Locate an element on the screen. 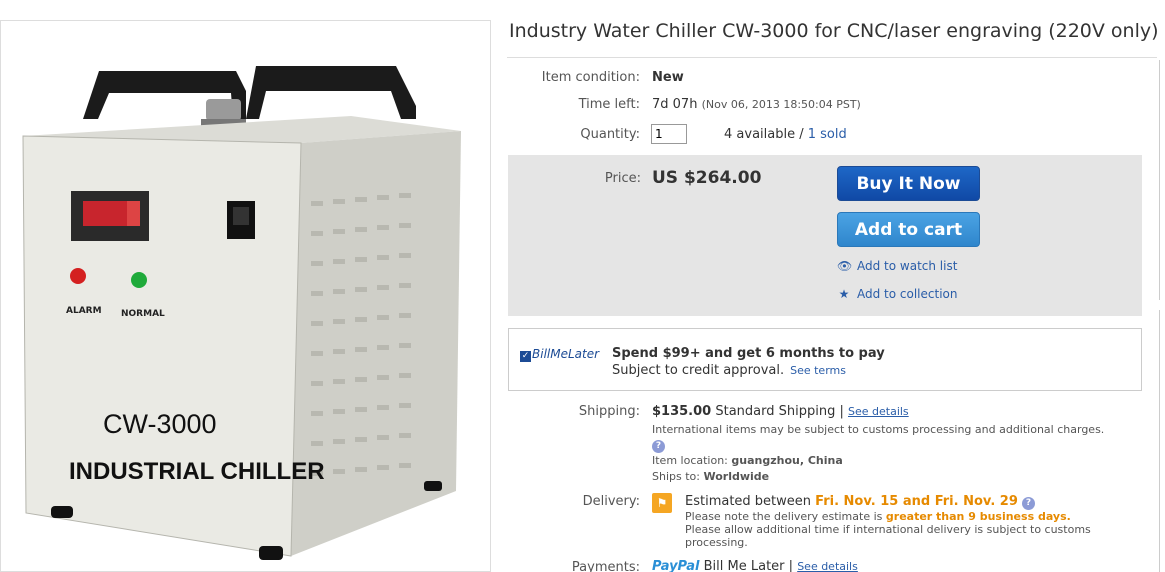  ships-to-label: Ships to: is located at coordinates (676, 476).